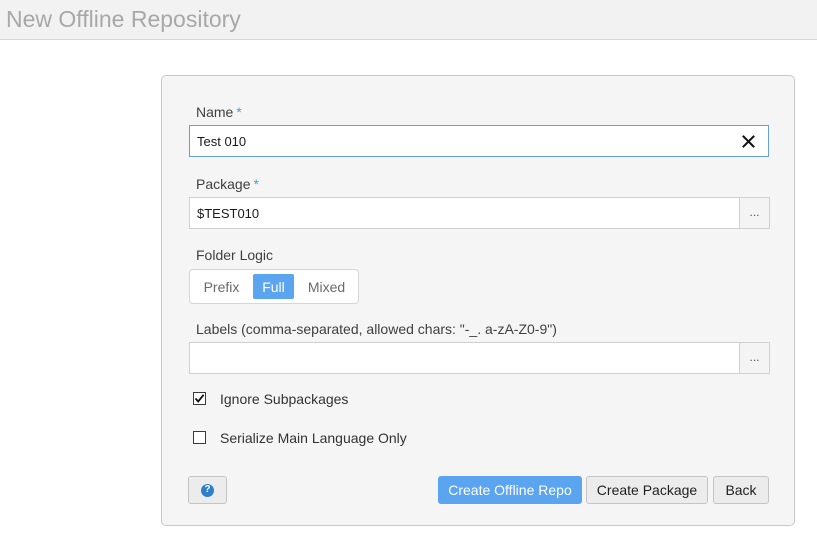 The width and height of the screenshot is (817, 542). What do you see at coordinates (510, 490) in the screenshot?
I see `create-offline-repo-button: Create Offline Repo` at bounding box center [510, 490].